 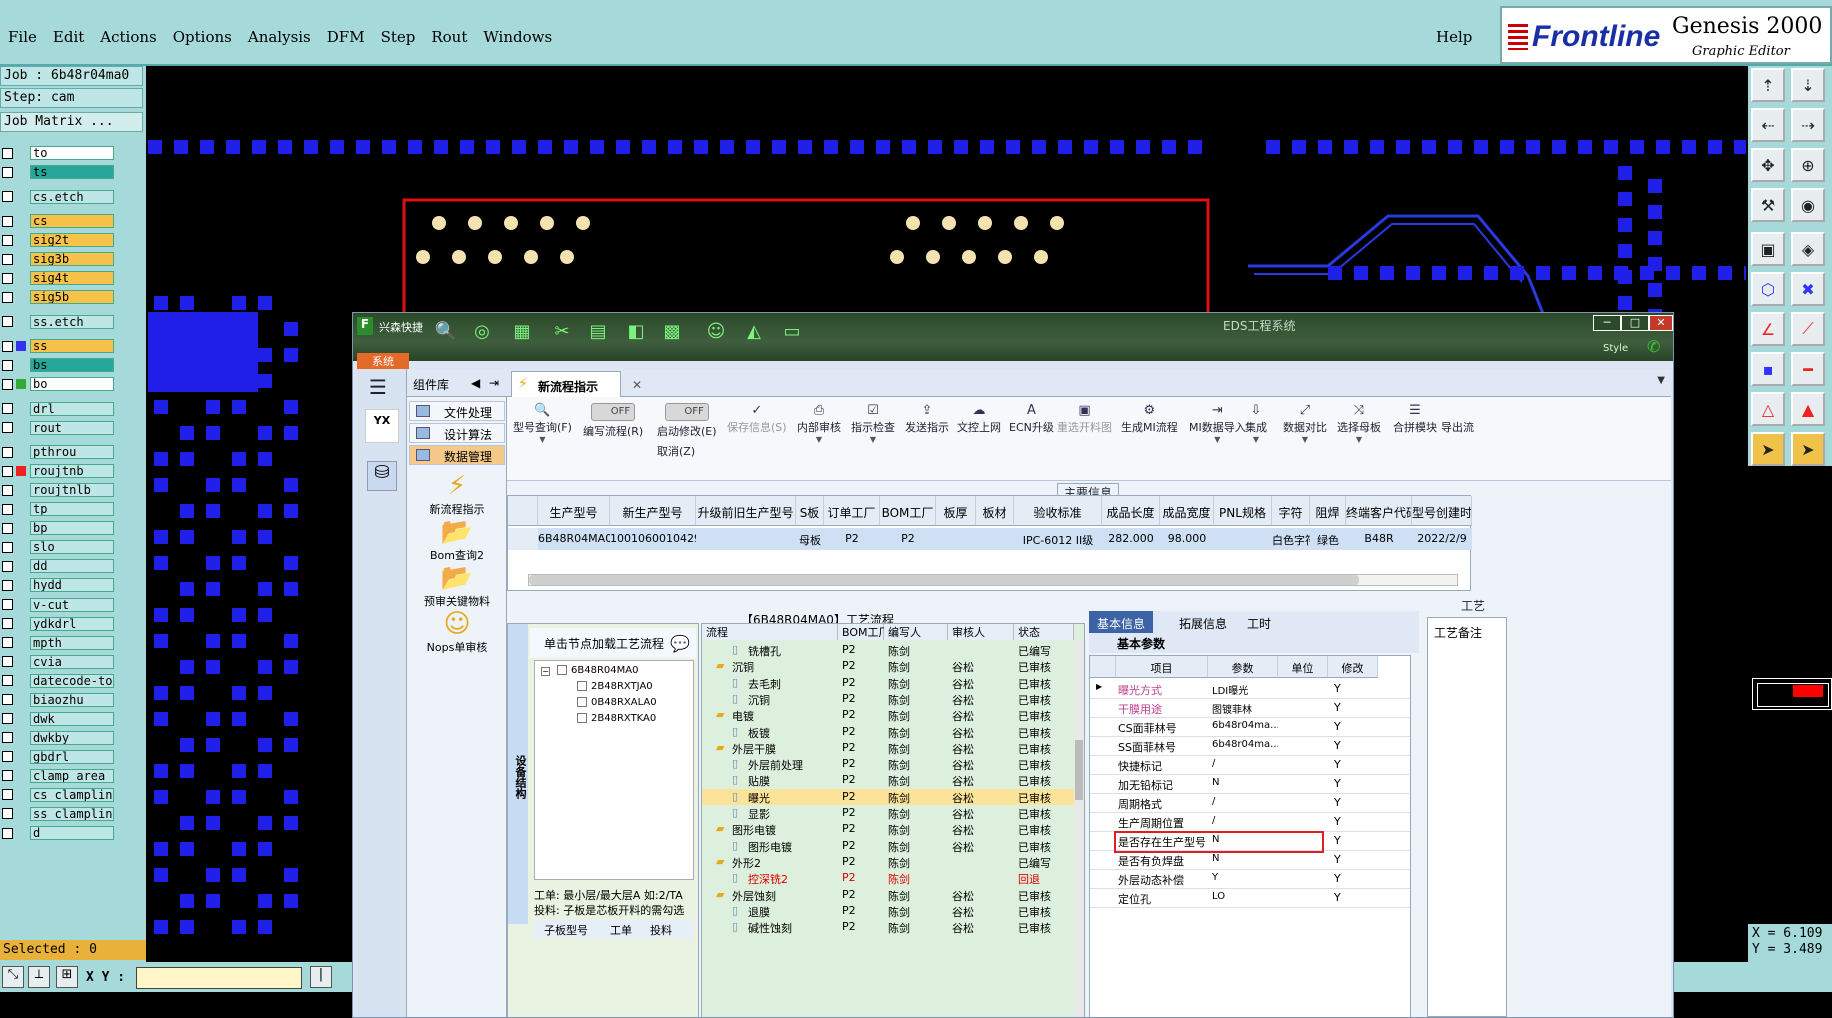 I want to click on param-tab-1: 拓展信息, so click(x=1203, y=622).